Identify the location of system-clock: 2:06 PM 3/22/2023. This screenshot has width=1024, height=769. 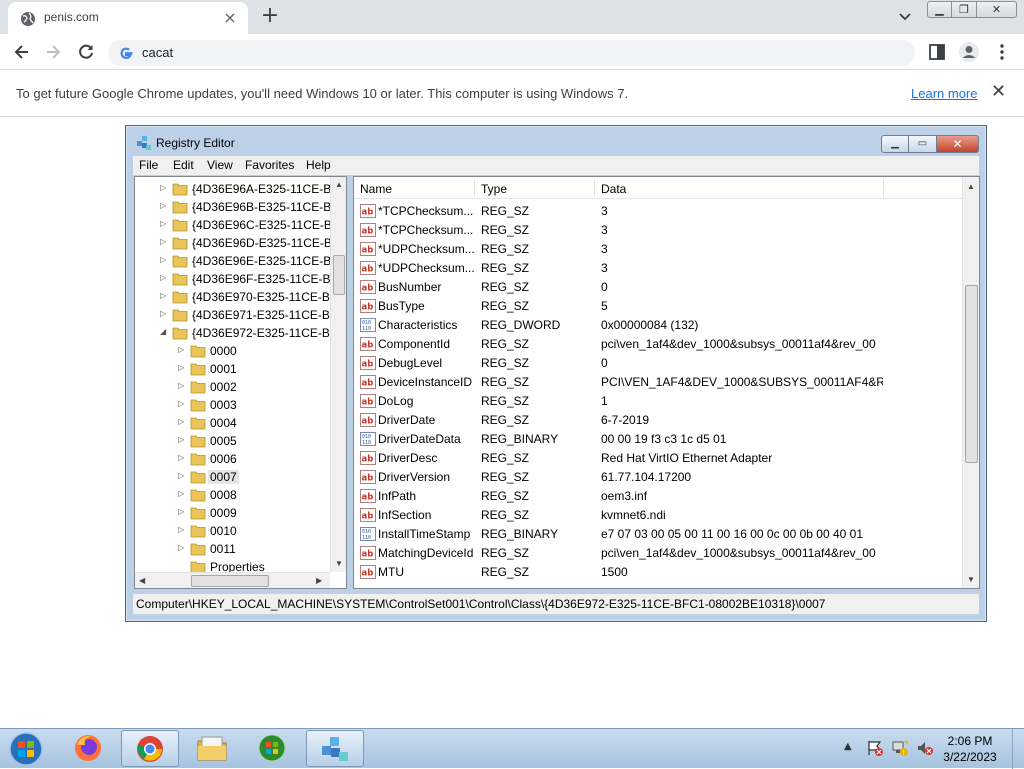
(970, 749).